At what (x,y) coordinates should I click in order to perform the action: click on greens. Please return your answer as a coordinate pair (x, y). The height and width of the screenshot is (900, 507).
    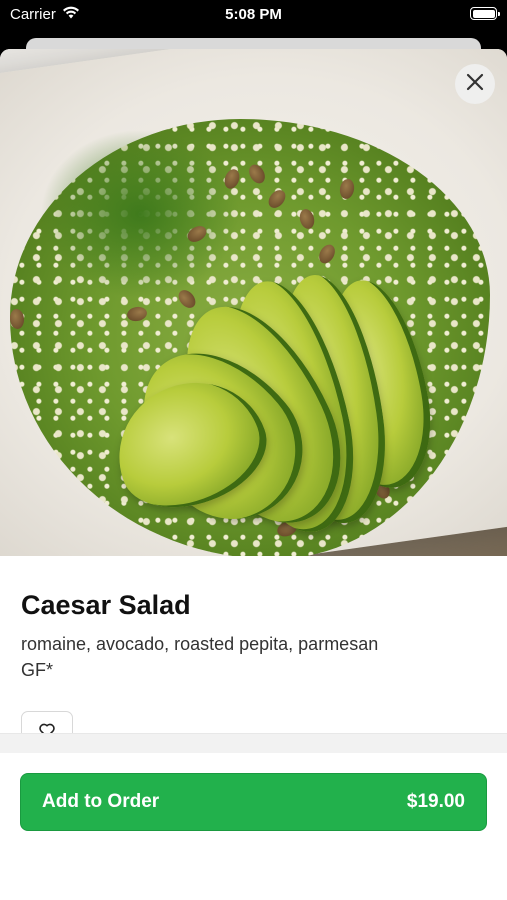
    Looking at the image, I should click on (140, 214).